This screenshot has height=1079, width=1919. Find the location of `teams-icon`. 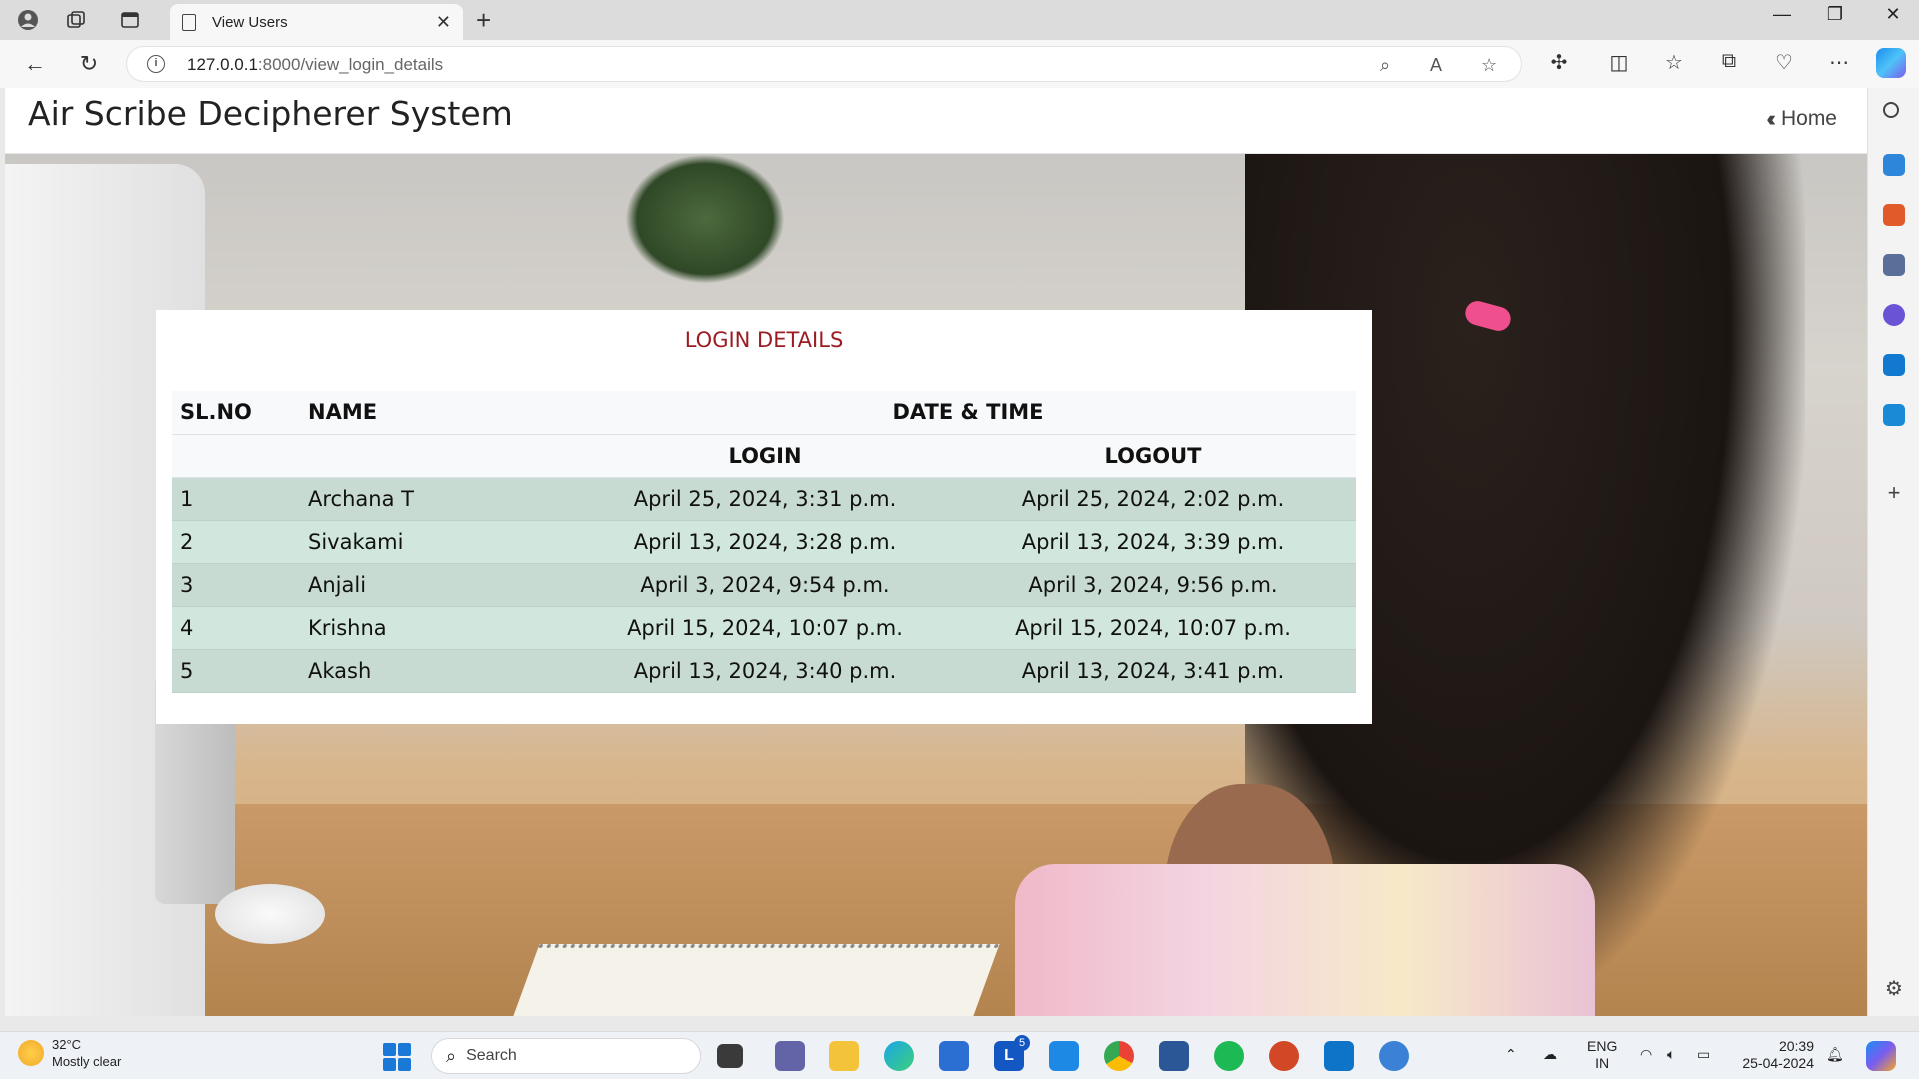

teams-icon is located at coordinates (790, 1056).